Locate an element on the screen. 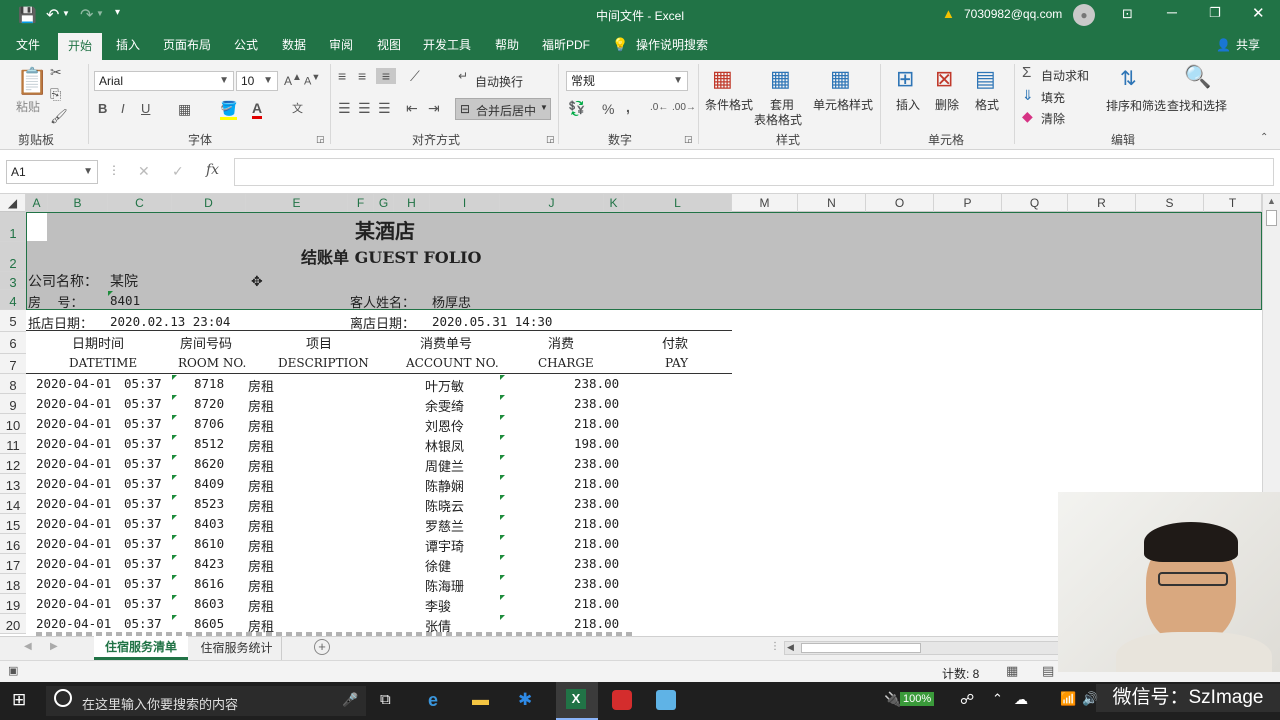 The width and height of the screenshot is (1280, 720). align-center-icon: ☰ is located at coordinates (364, 108).